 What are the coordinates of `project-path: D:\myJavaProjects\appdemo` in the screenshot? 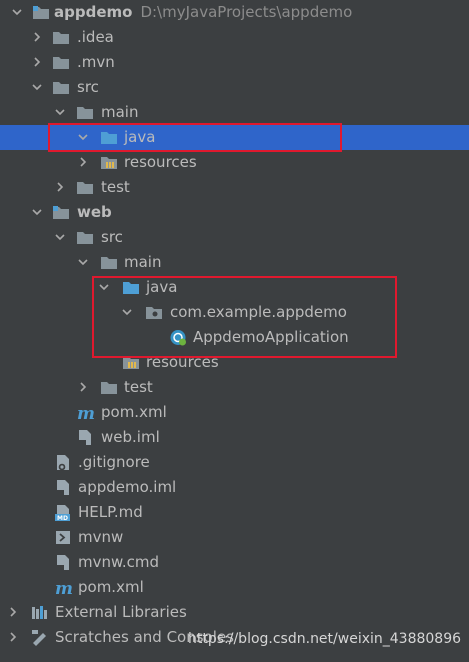 It's located at (246, 12).